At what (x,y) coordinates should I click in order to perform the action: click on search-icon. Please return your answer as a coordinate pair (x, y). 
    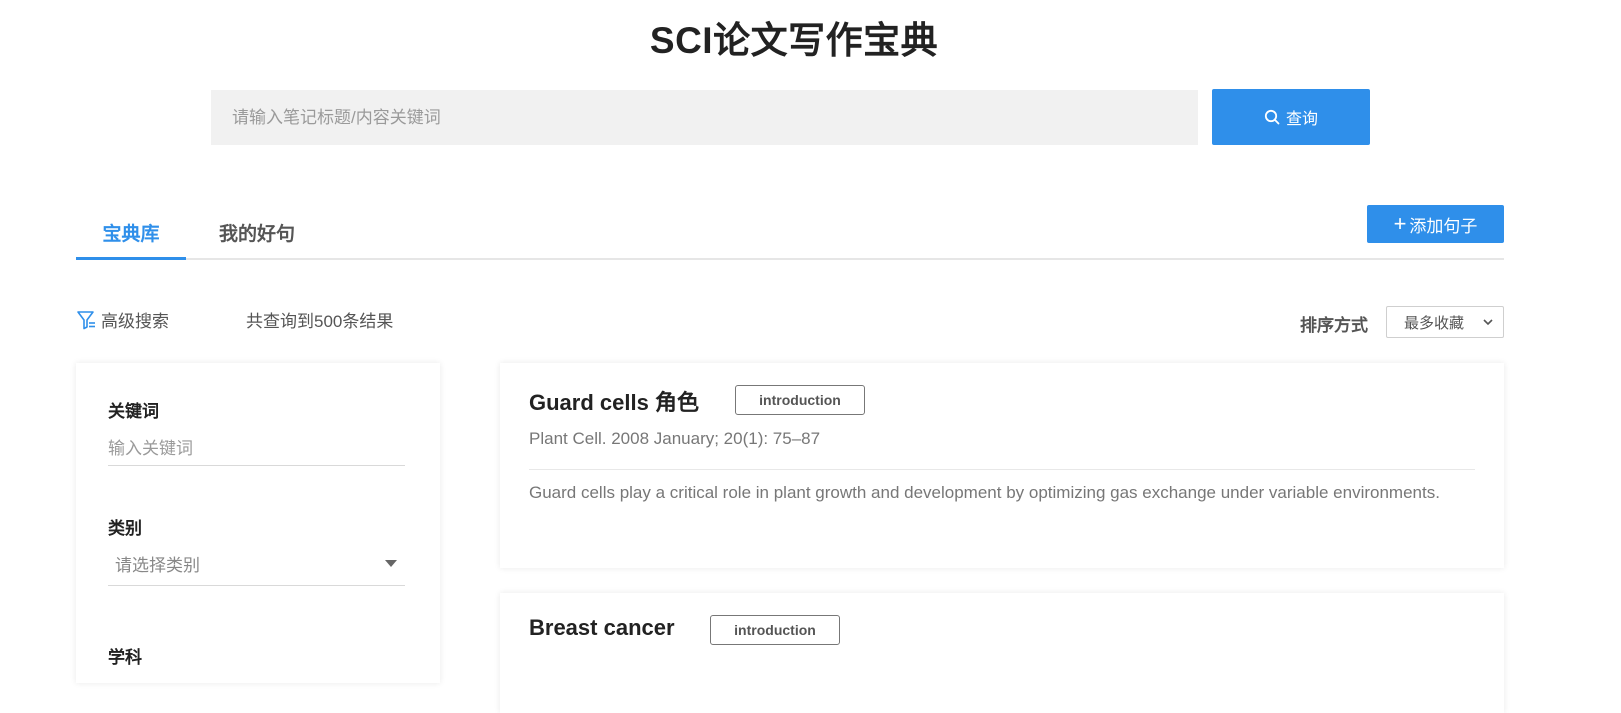
    Looking at the image, I should click on (1272, 117).